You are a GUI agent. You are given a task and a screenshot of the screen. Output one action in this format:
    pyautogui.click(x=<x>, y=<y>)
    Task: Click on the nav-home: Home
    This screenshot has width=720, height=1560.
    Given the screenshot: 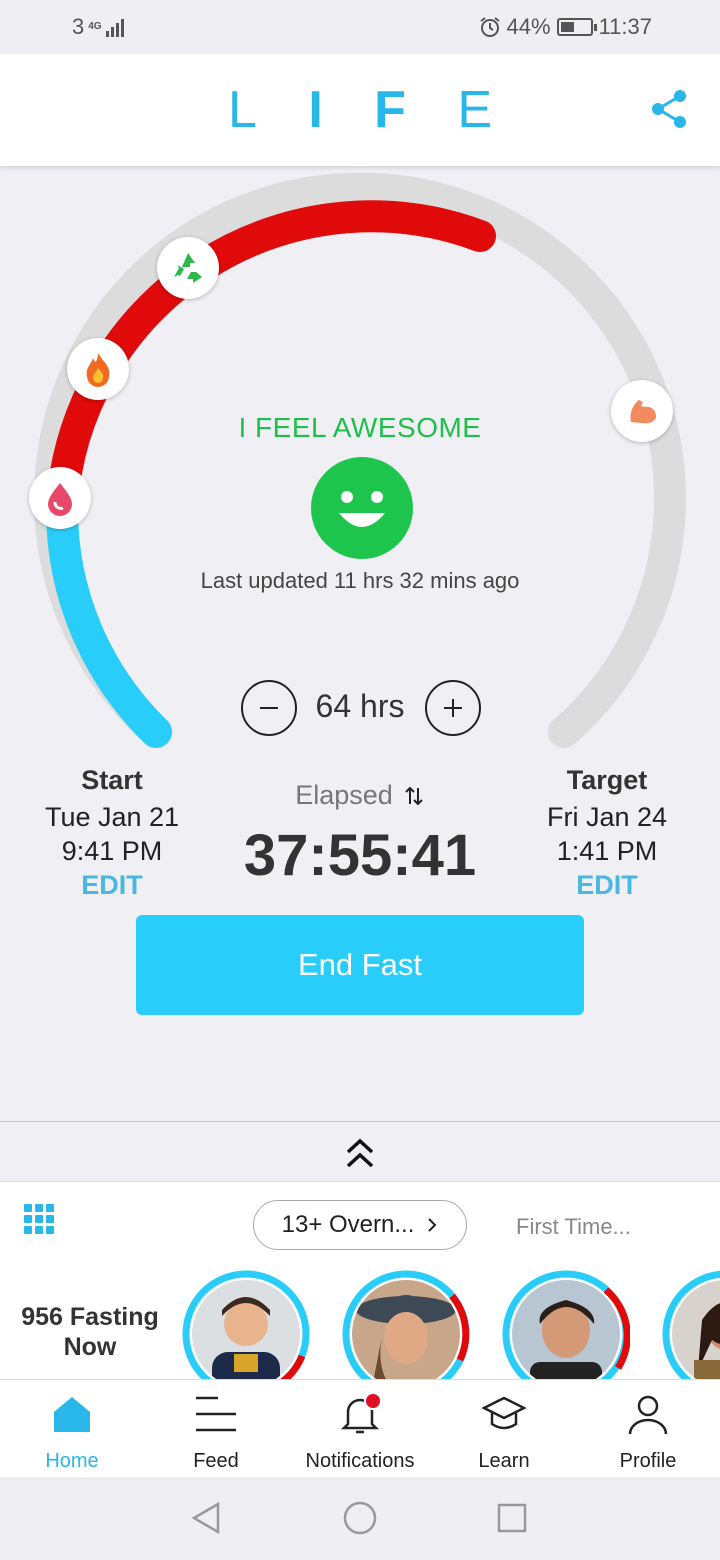 What is the action you would take?
    pyautogui.click(x=72, y=1429)
    